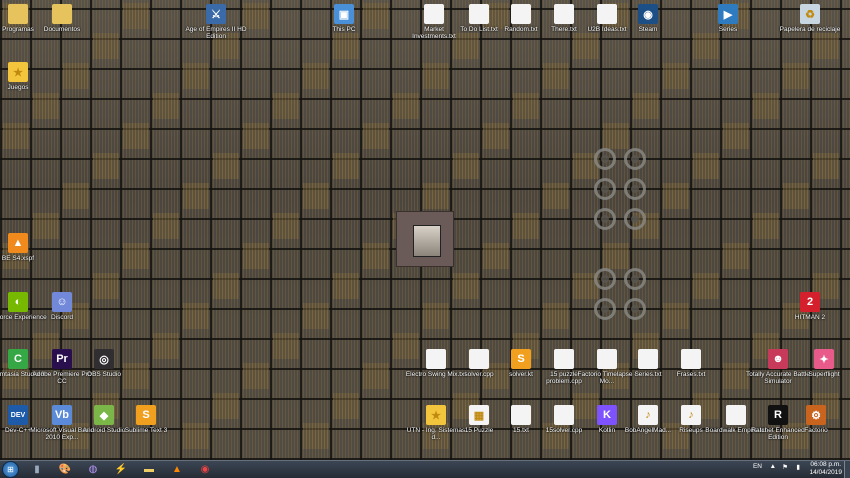  What do you see at coordinates (821, 363) in the screenshot?
I see `desktop-icon-superflight: ✦ Superflight` at bounding box center [821, 363].